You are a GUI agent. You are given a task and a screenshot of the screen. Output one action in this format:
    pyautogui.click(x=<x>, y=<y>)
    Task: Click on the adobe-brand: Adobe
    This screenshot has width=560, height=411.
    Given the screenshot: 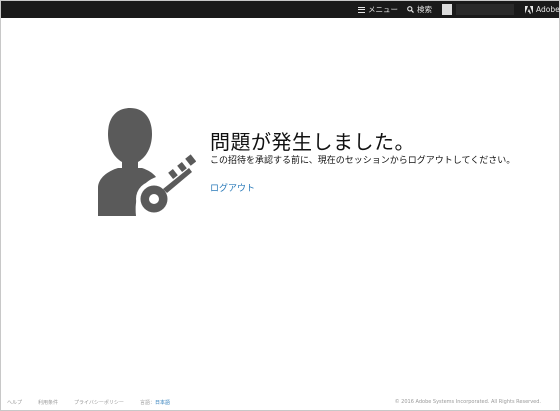 What is the action you would take?
    pyautogui.click(x=542, y=9)
    